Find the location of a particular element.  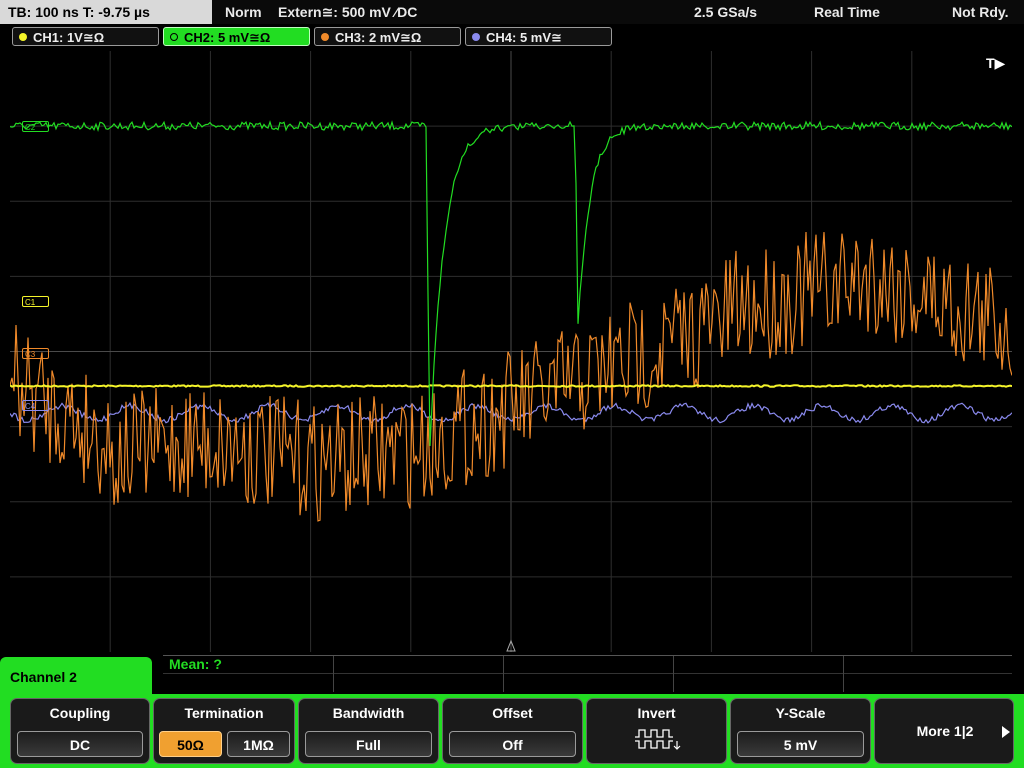

sample-rate: 2.5 GSa/s is located at coordinates (725, 12).